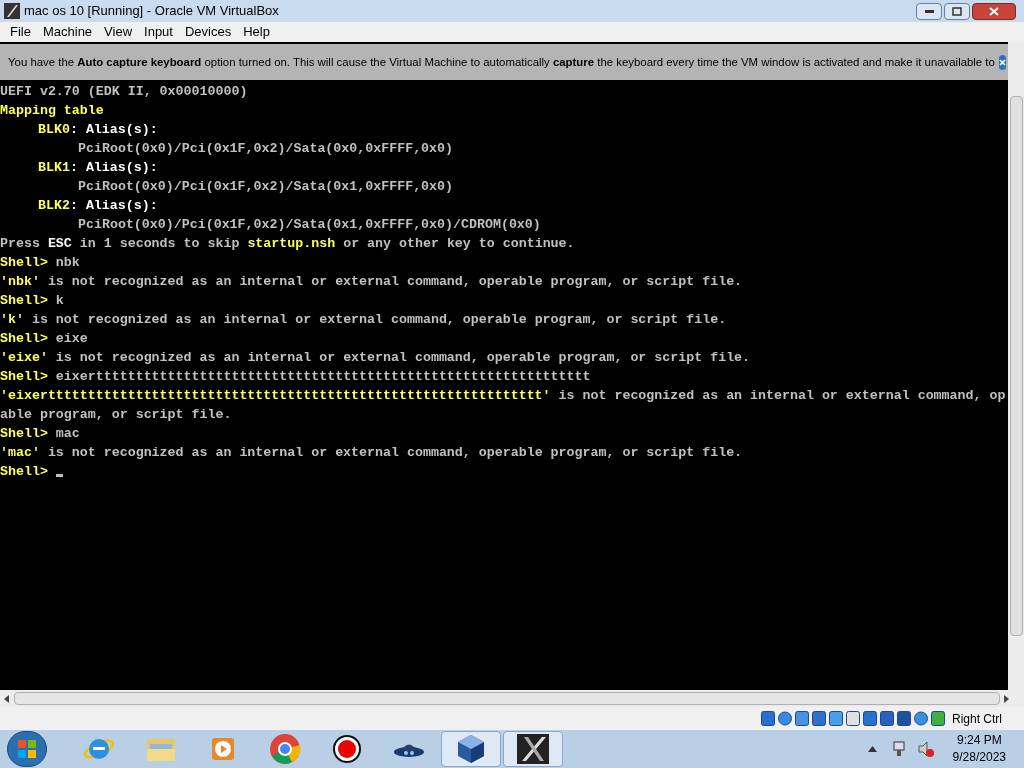 This screenshot has width=1024, height=768. What do you see at coordinates (52, 111) in the screenshot?
I see `terminal-text: Mapping table` at bounding box center [52, 111].